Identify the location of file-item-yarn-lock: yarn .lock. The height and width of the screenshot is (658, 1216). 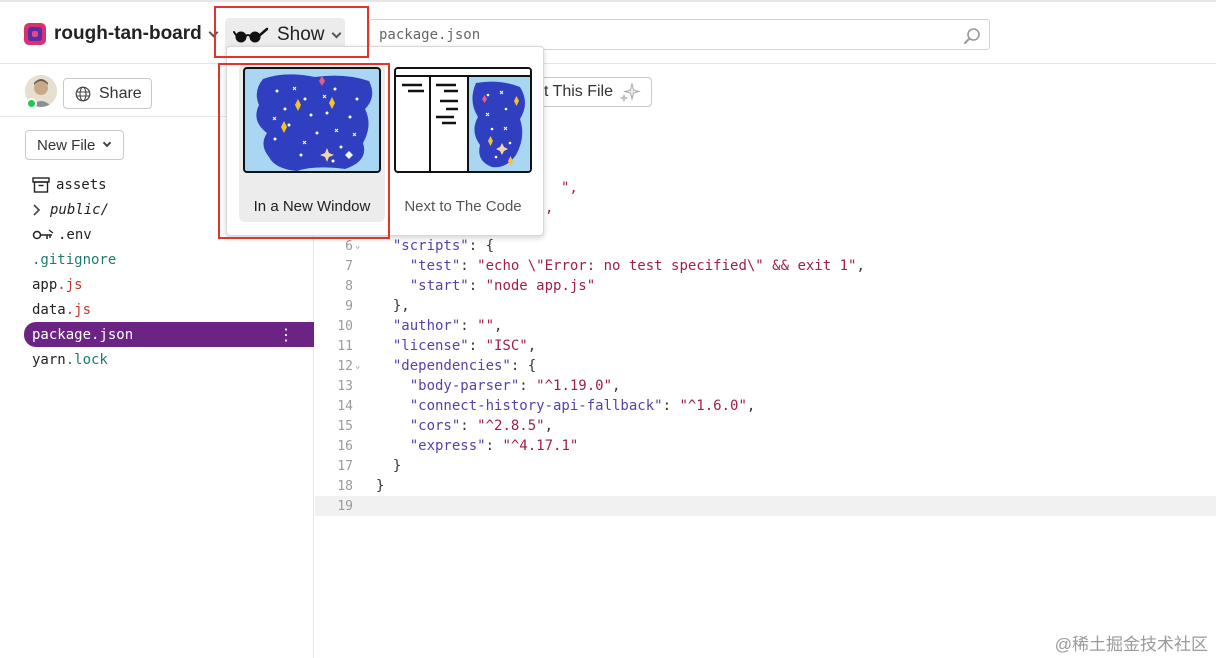
(169, 359).